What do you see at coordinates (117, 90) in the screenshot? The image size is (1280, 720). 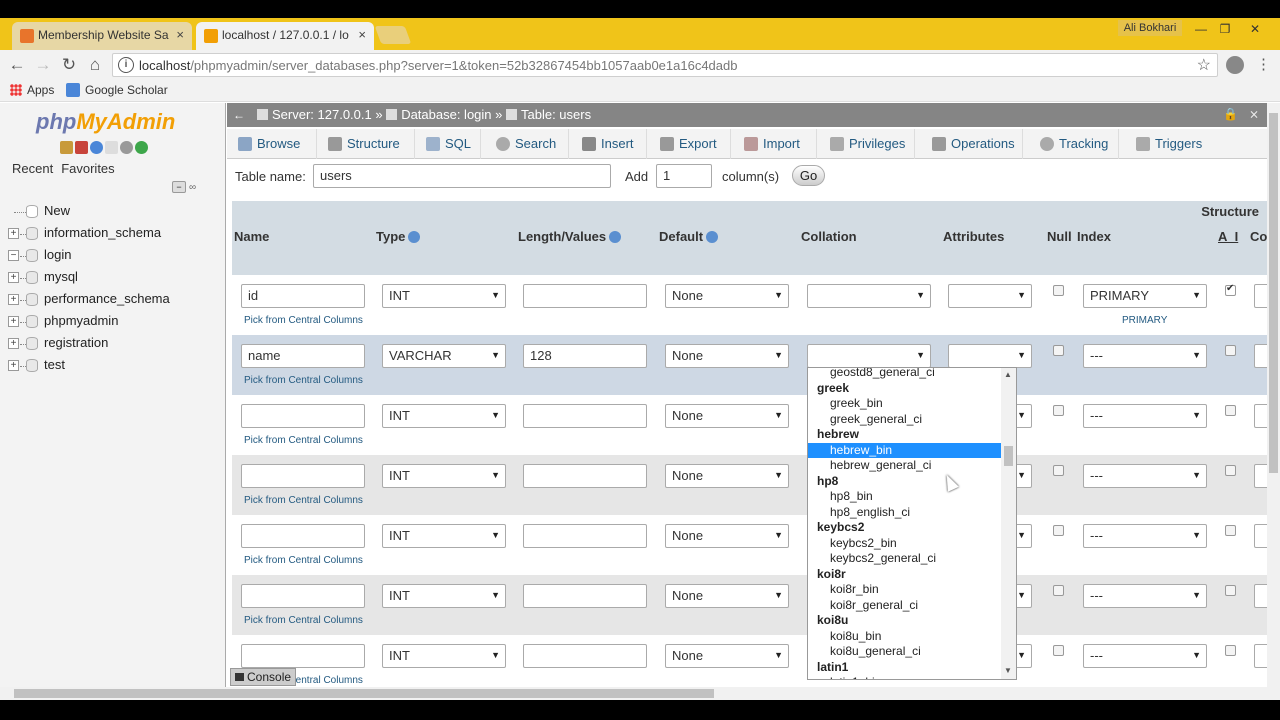 I see `bookmark-google-scholar: Google Scholar` at bounding box center [117, 90].